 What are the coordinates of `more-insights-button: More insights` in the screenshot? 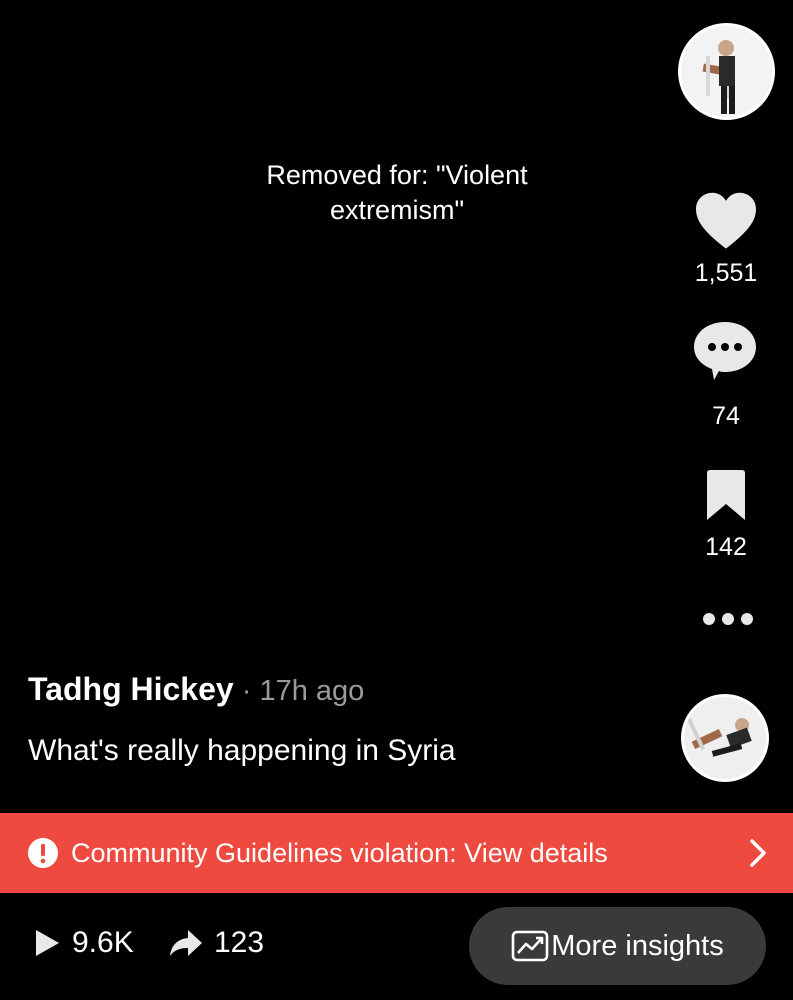 It's located at (617, 946).